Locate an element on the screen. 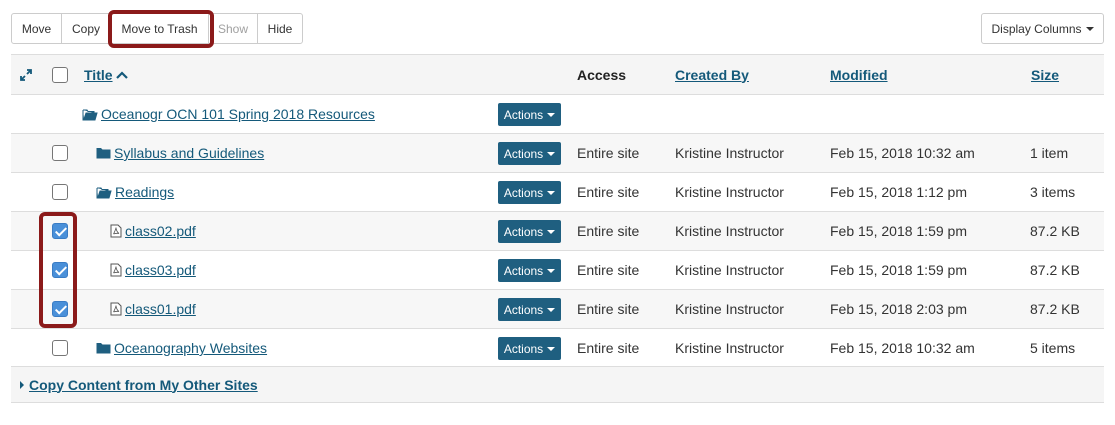  title-cell: class01.pdf is located at coordinates (153, 309).